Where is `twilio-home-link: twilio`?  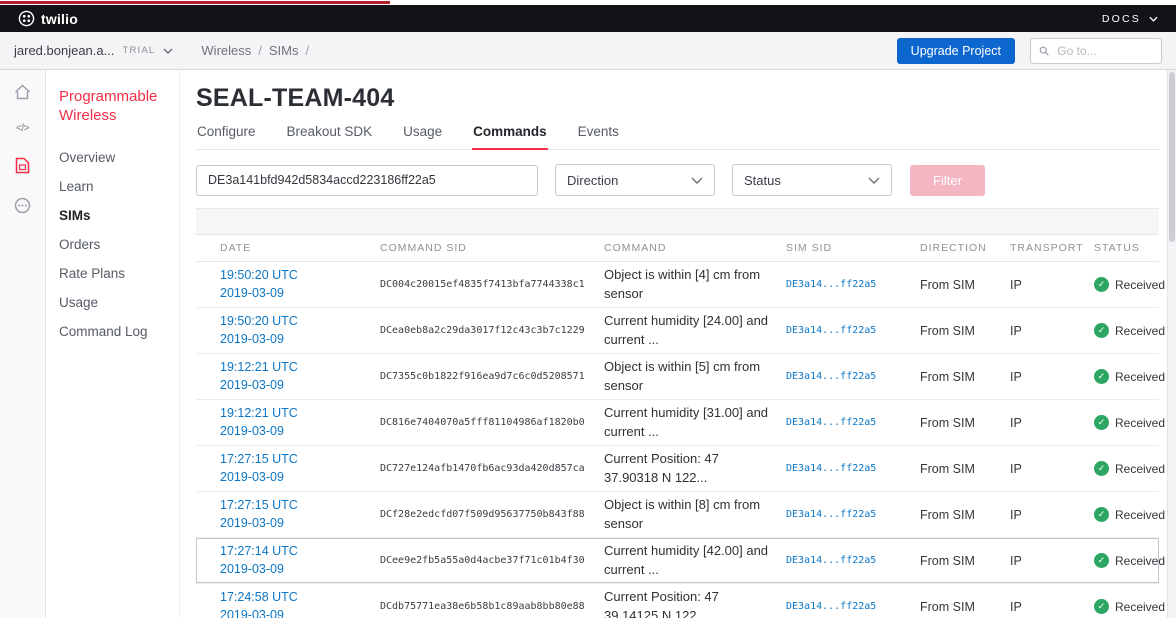 twilio-home-link: twilio is located at coordinates (48, 18).